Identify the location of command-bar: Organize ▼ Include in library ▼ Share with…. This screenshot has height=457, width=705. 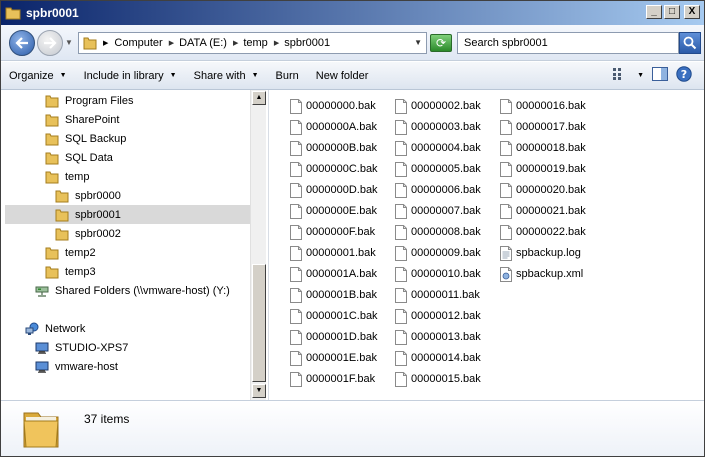
(352, 76).